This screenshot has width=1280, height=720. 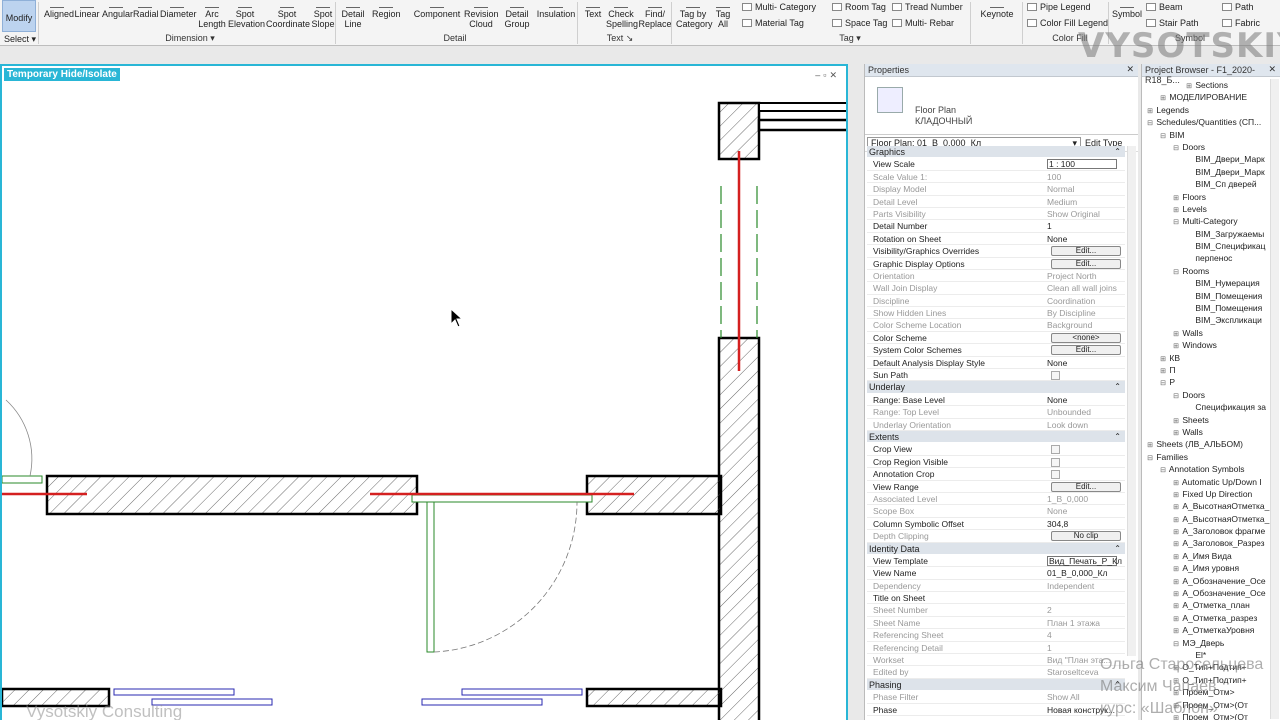 What do you see at coordinates (288, 16) in the screenshot?
I see `spot-coordinate-button: Spot Coordinate` at bounding box center [288, 16].